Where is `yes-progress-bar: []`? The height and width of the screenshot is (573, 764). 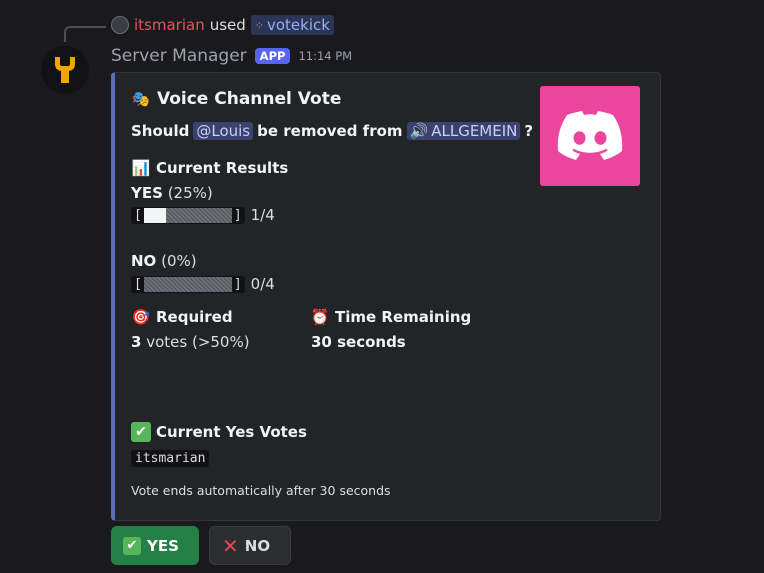 yes-progress-bar: [] is located at coordinates (188, 215).